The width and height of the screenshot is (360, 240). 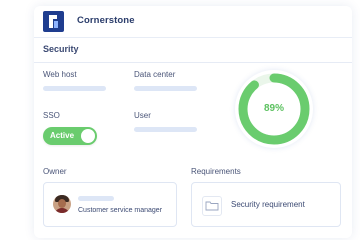 What do you see at coordinates (53, 21) in the screenshot?
I see `cornerstone-logo-icon` at bounding box center [53, 21].